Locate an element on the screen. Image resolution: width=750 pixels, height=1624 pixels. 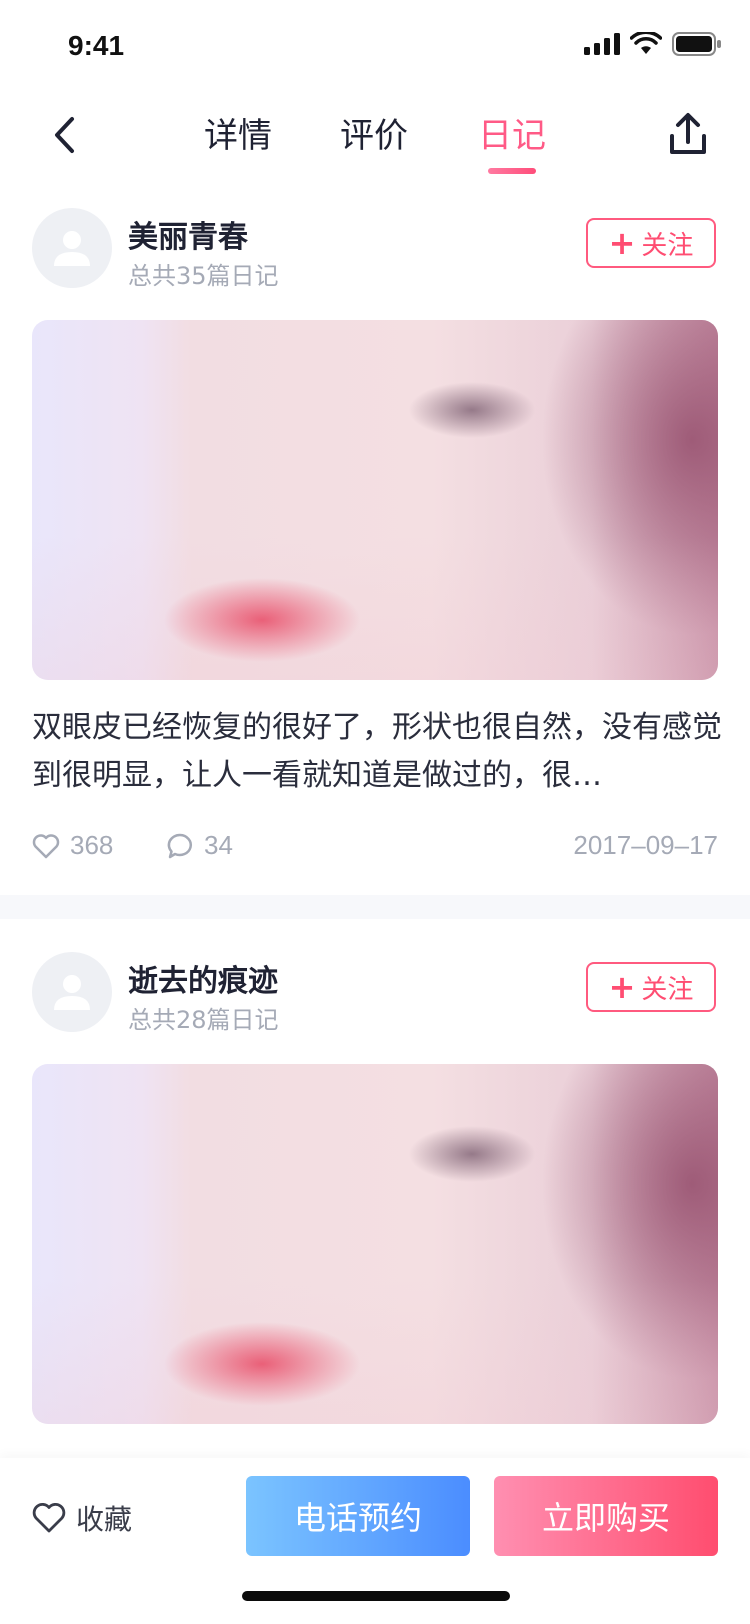
phone-booking-button: 电话预约 is located at coordinates (358, 1516).